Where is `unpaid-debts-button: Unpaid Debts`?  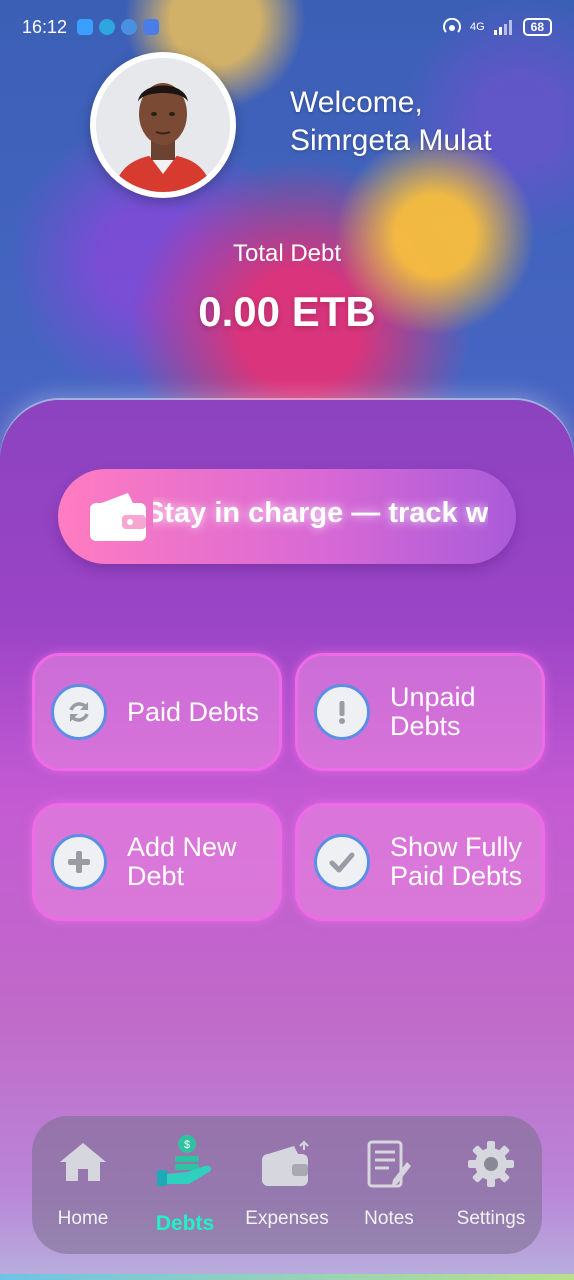 unpaid-debts-button: Unpaid Debts is located at coordinates (420, 712).